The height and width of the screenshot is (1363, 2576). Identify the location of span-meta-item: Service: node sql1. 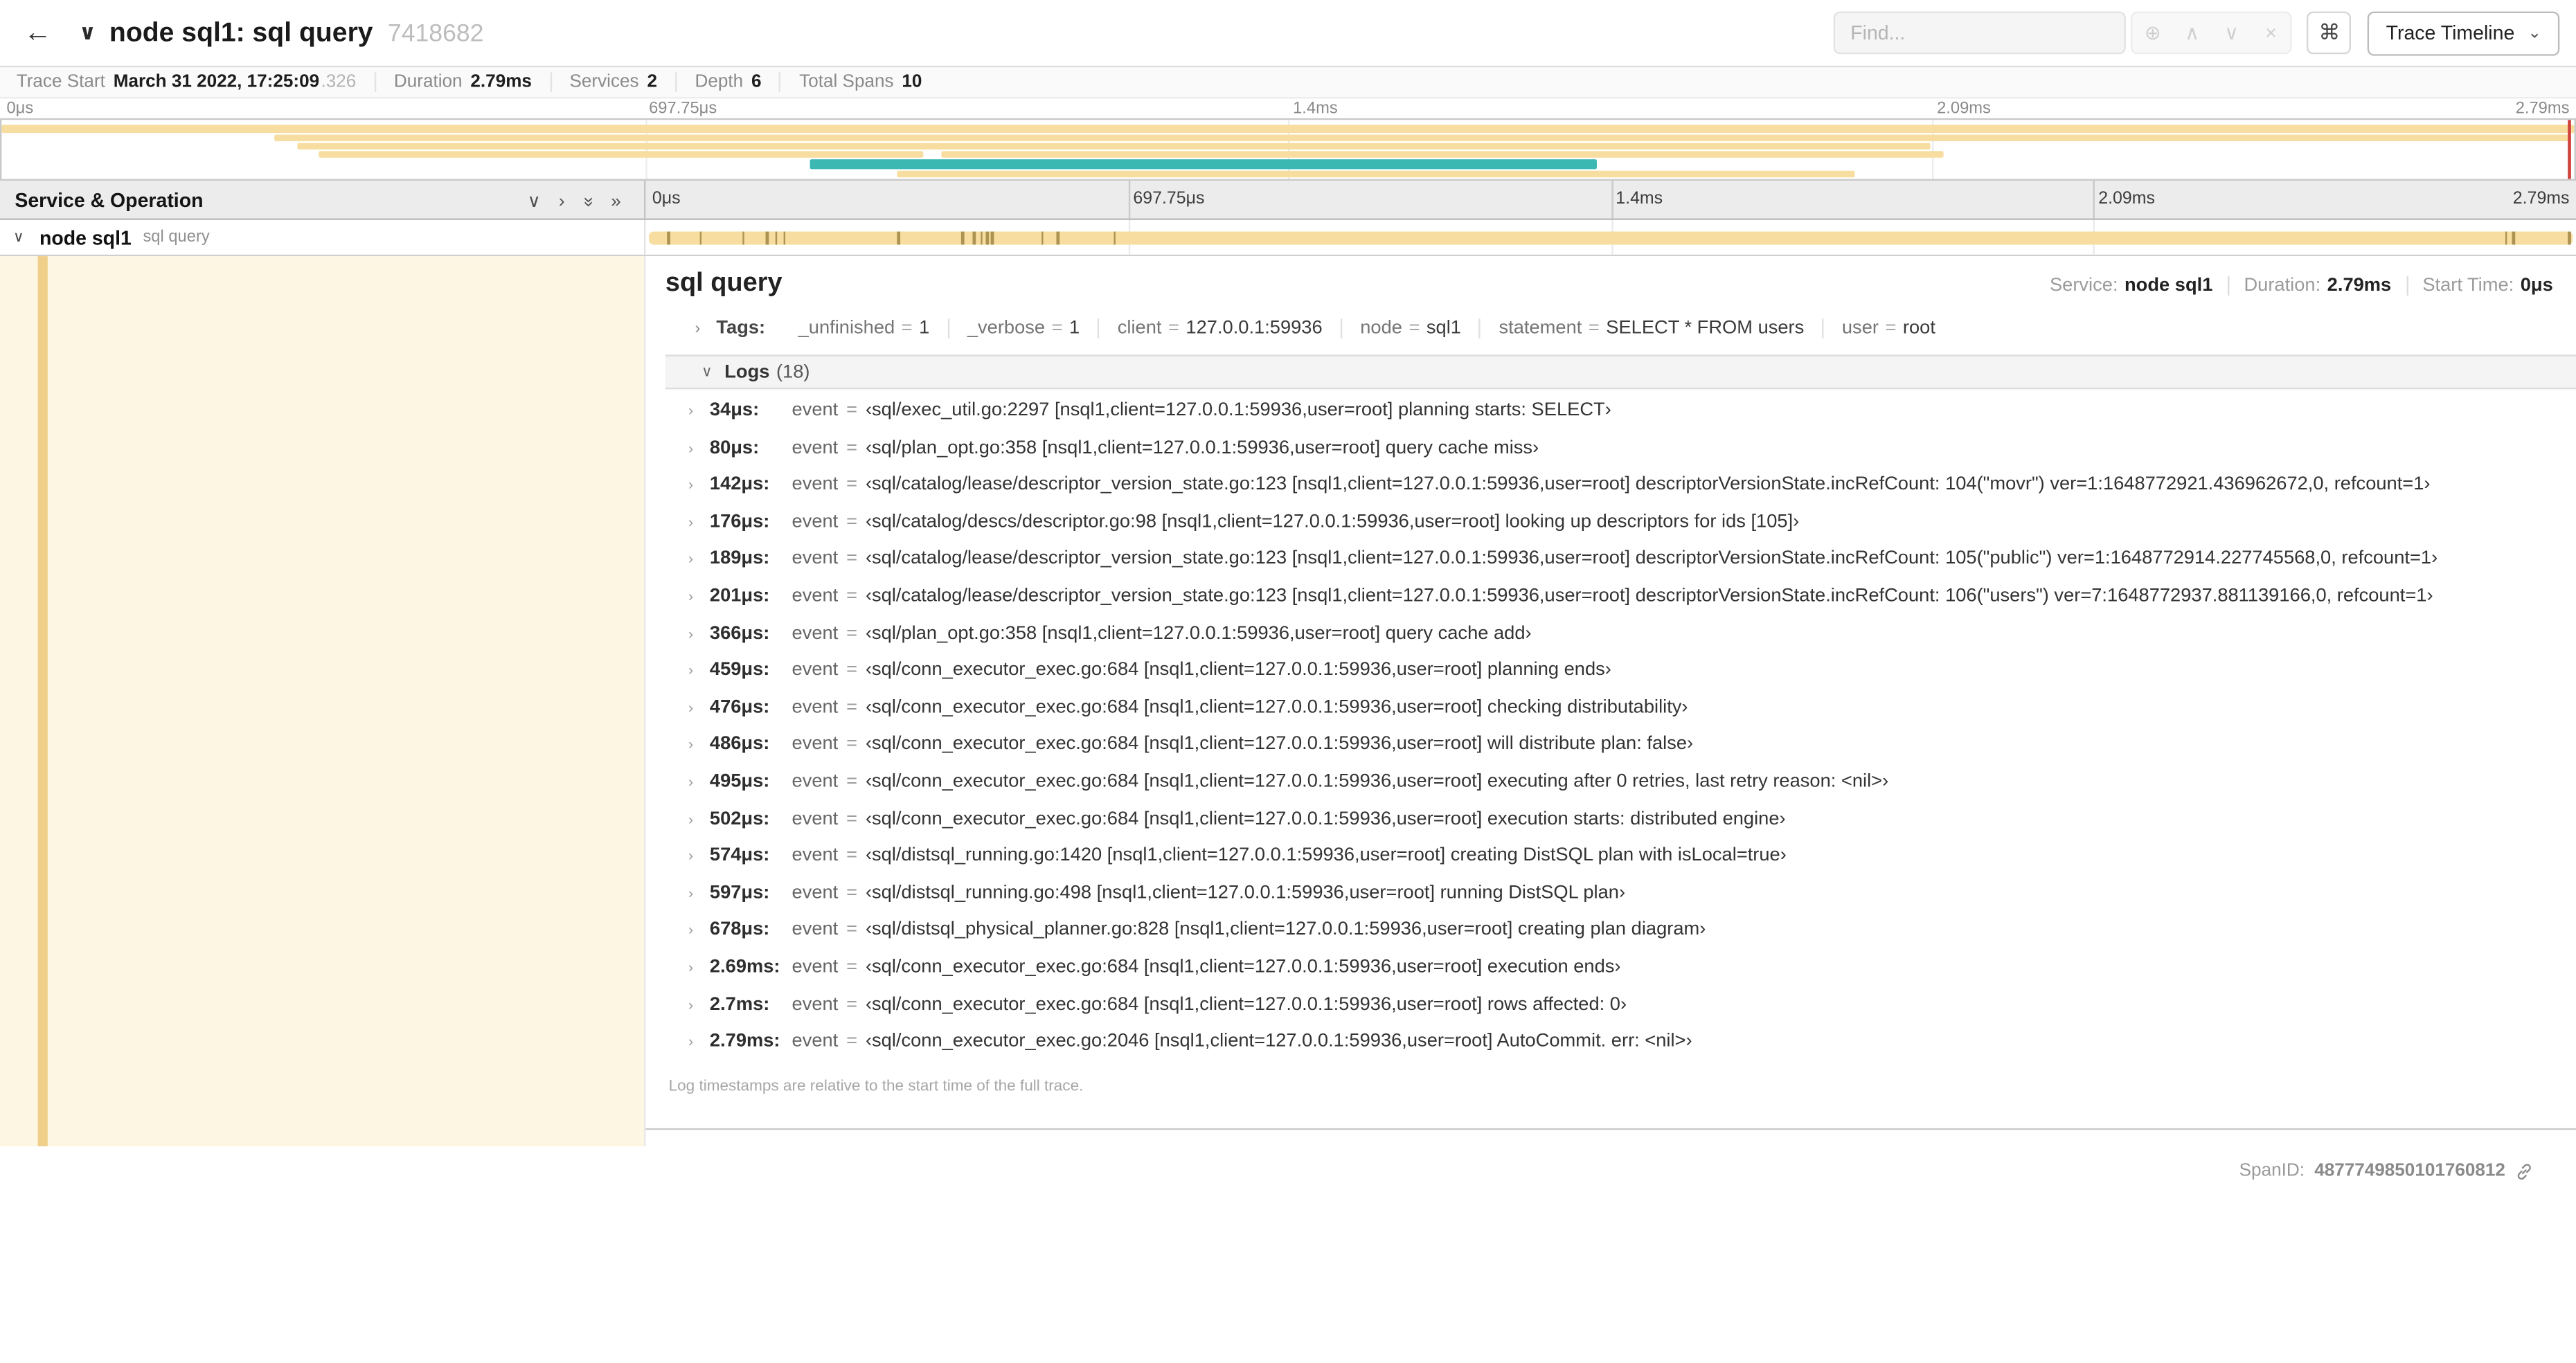
(2131, 286).